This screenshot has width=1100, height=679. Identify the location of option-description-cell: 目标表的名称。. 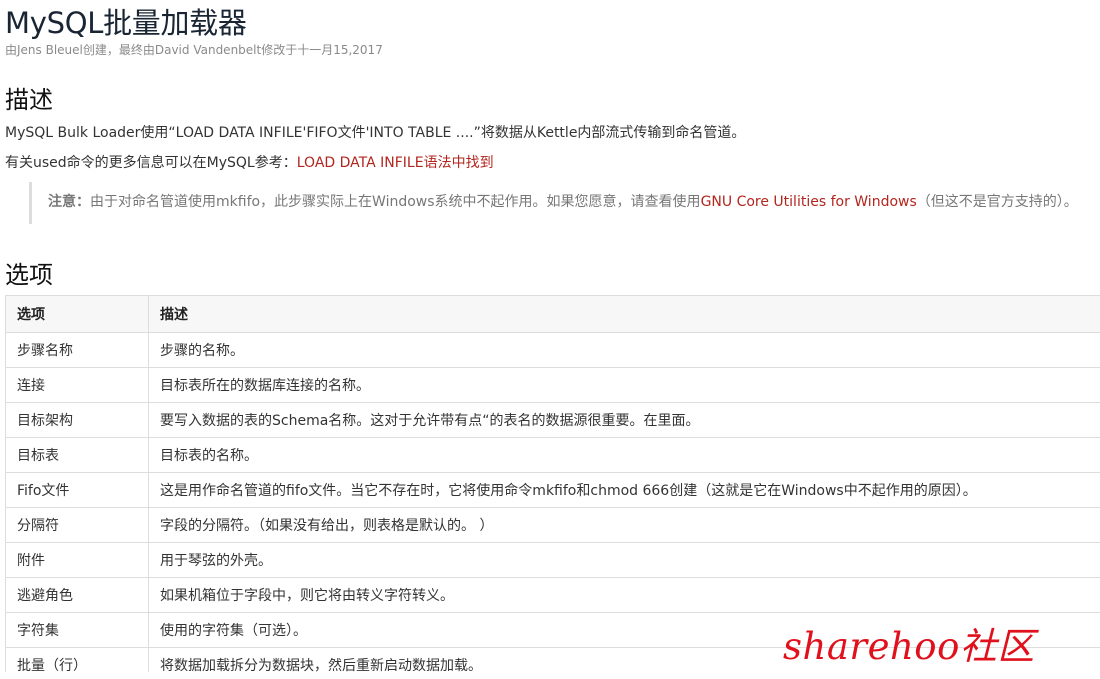
(624, 455).